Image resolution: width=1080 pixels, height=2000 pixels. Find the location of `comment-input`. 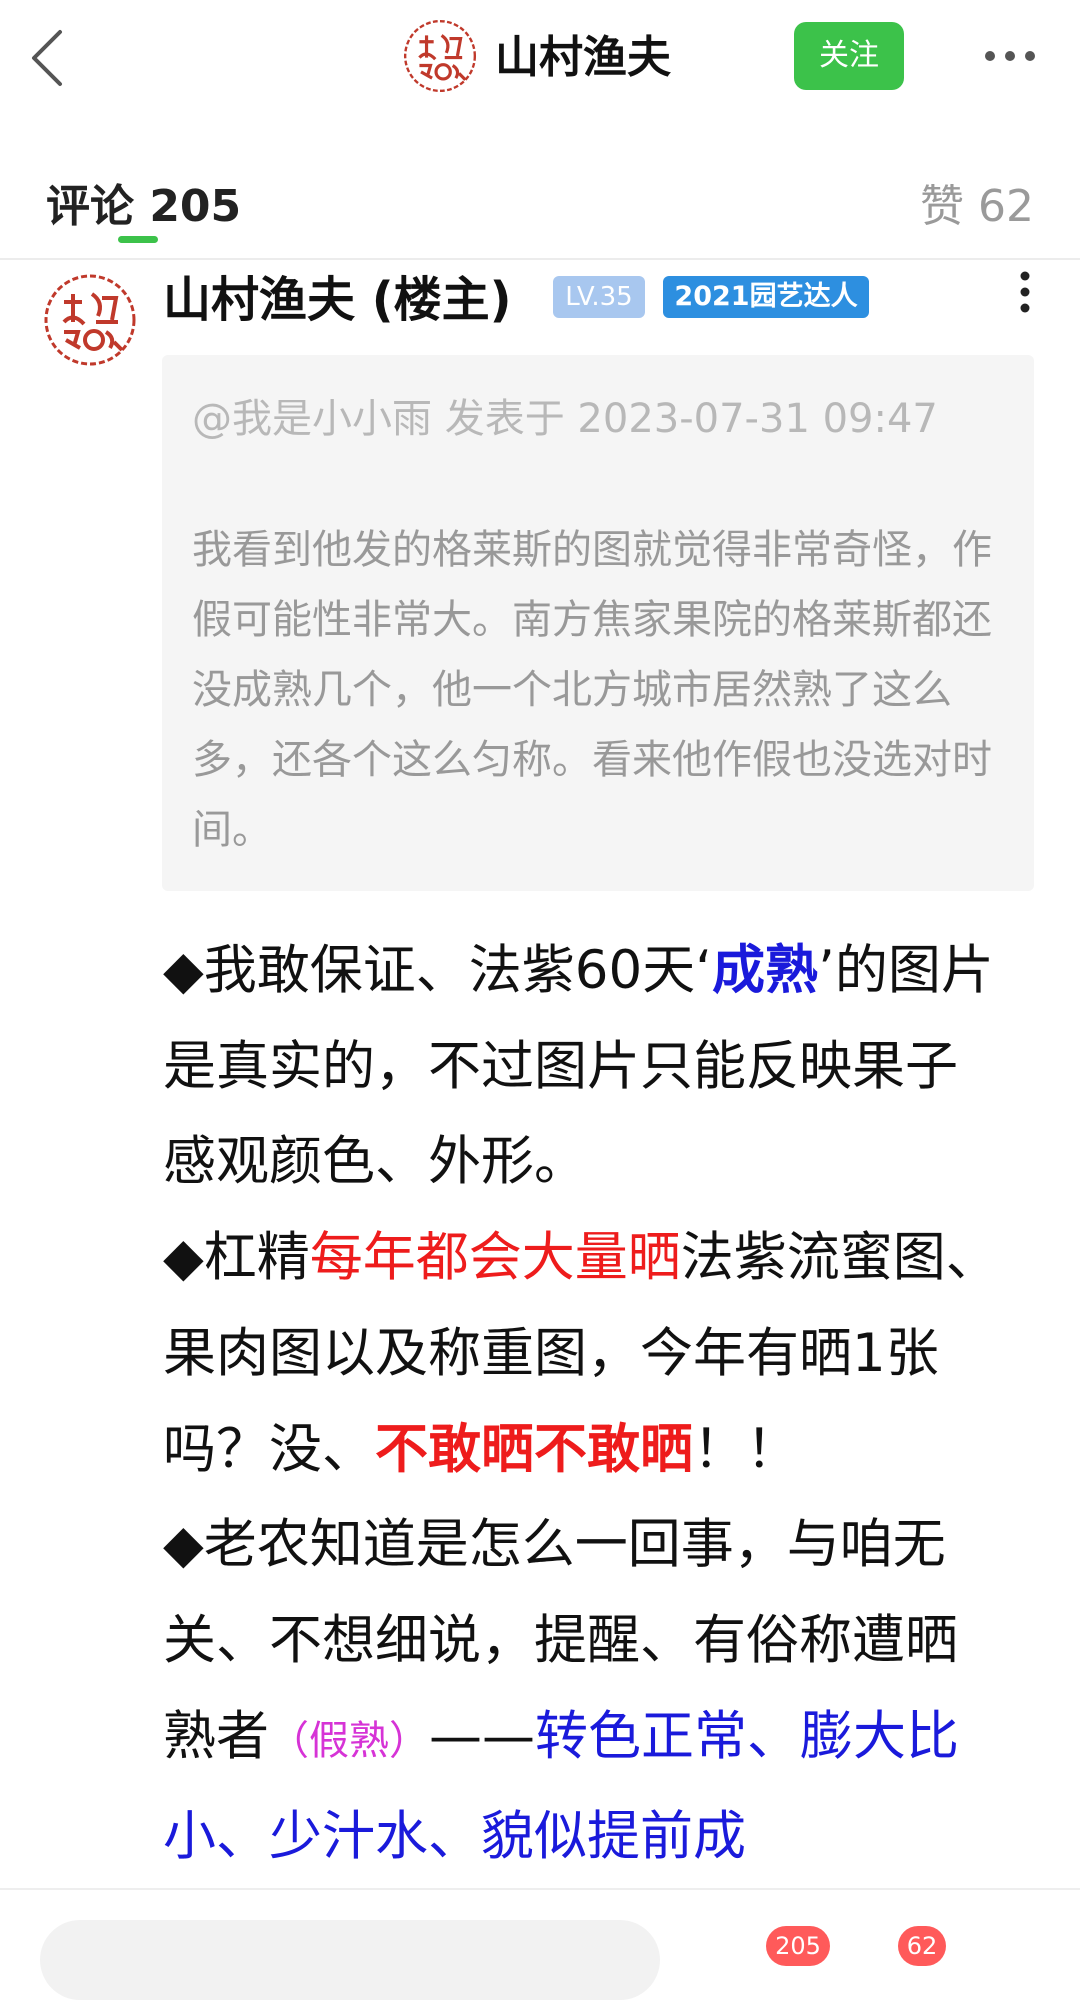

comment-input is located at coordinates (350, 1960).